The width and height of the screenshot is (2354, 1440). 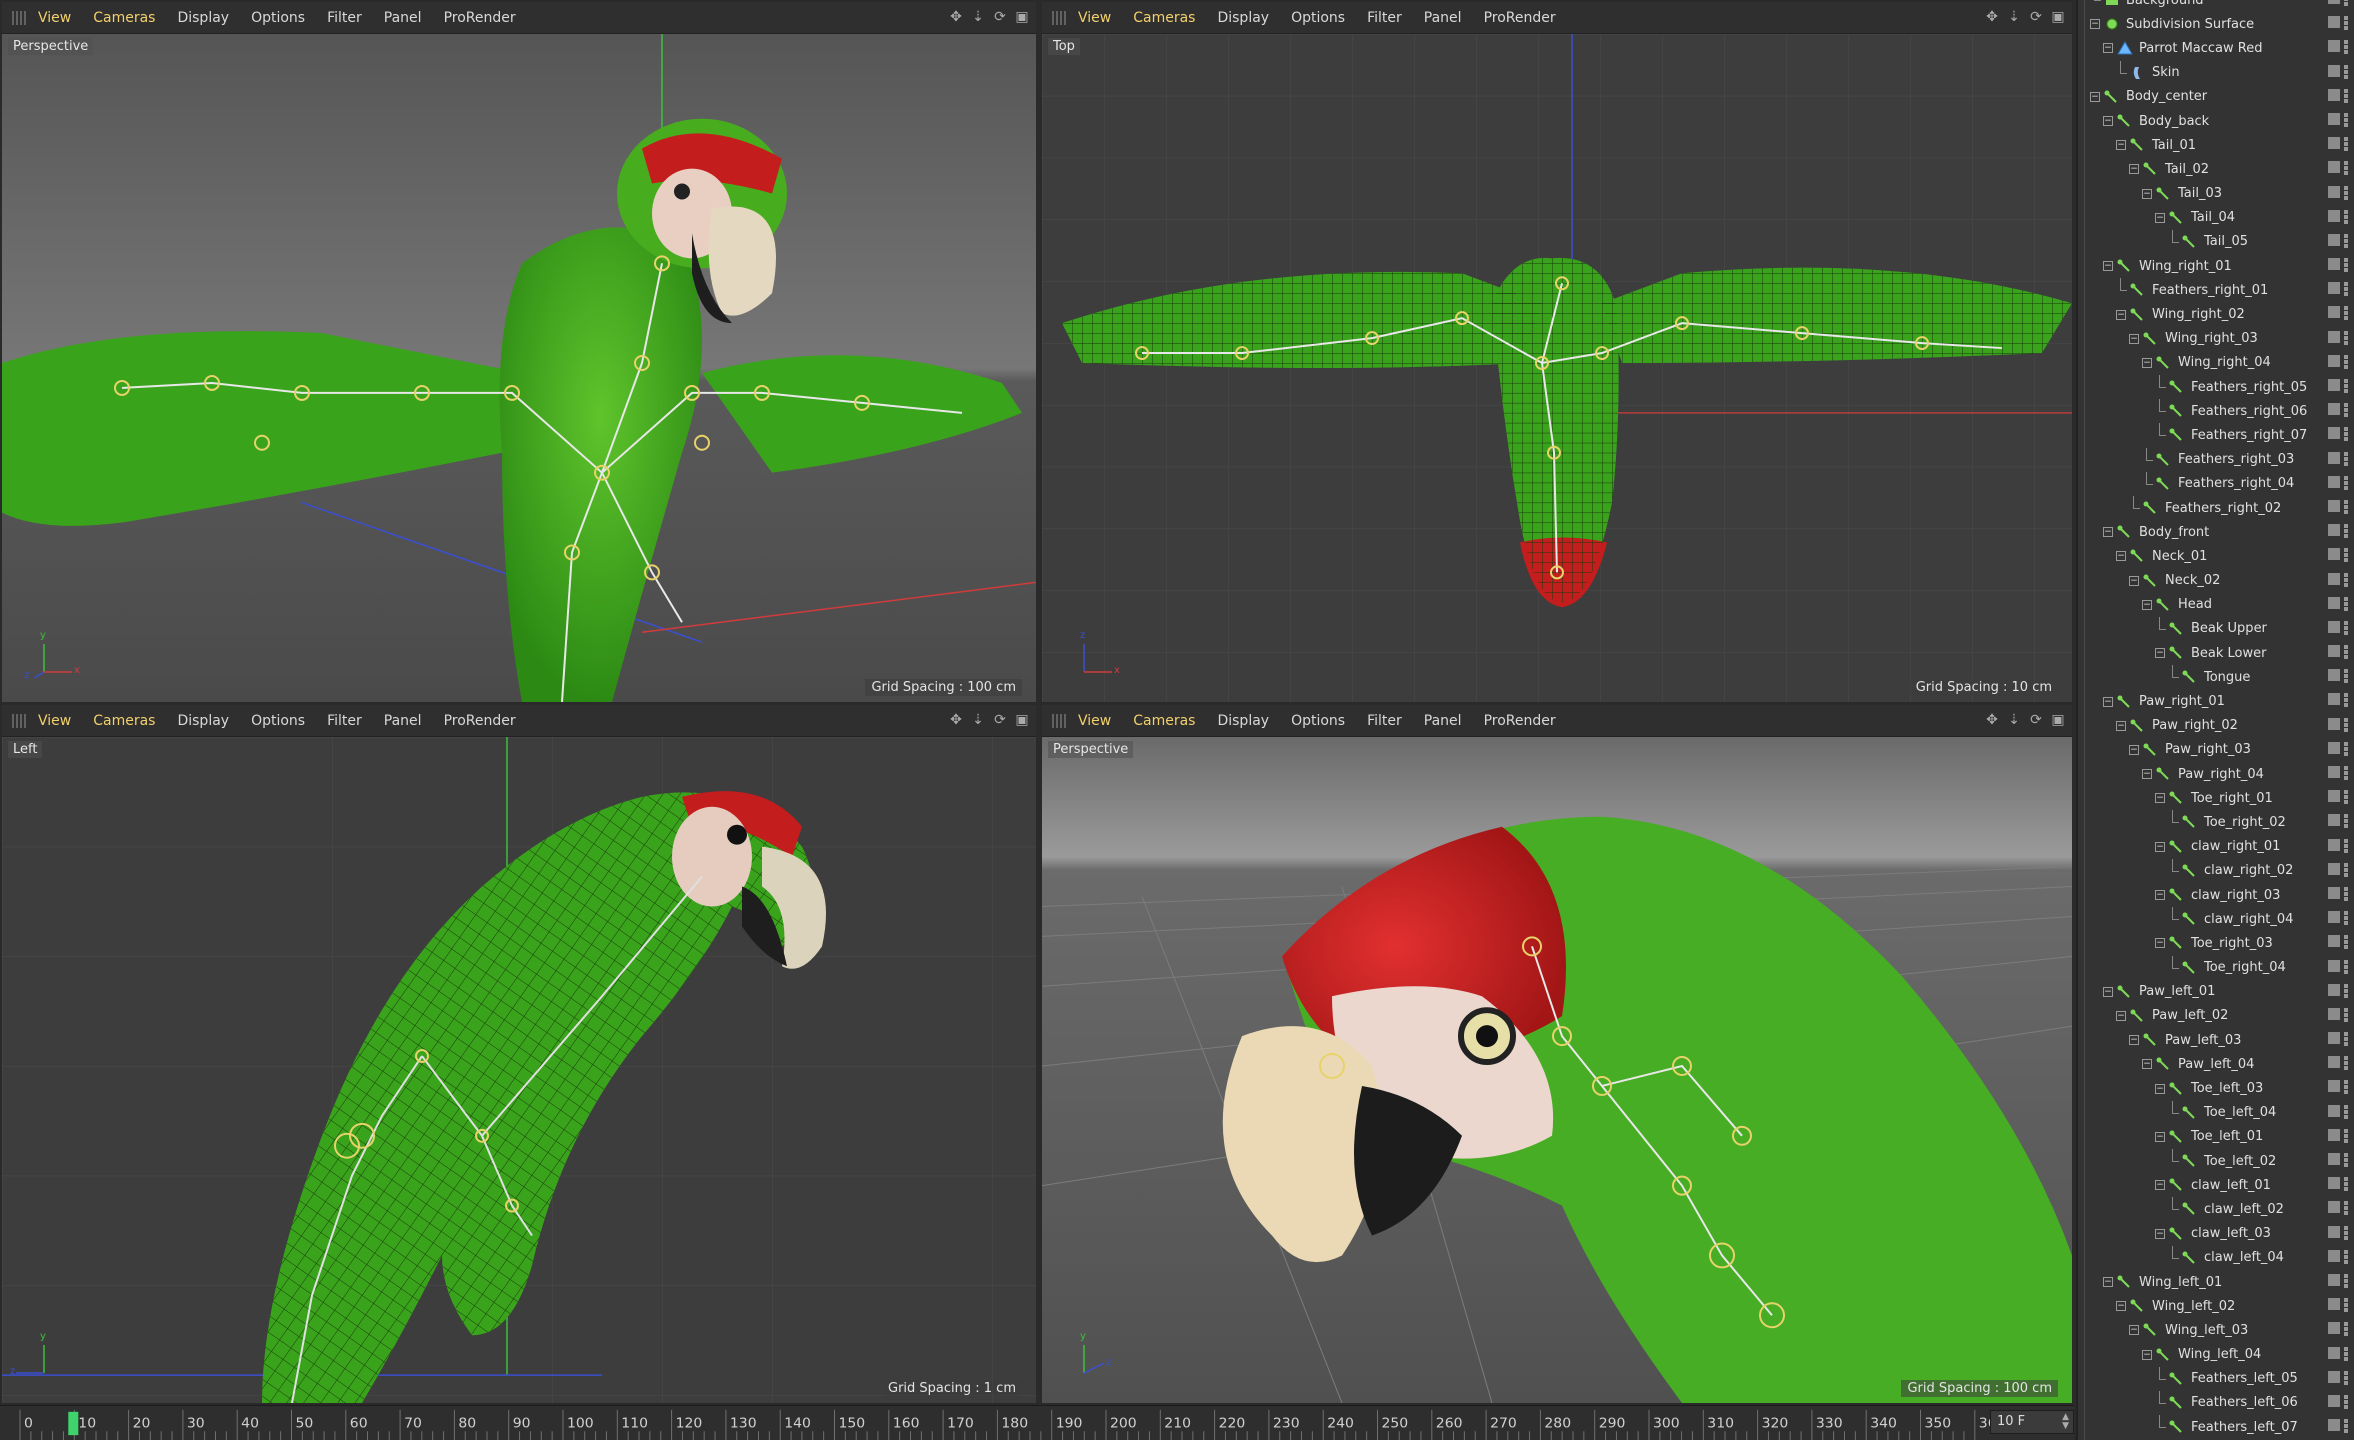 What do you see at coordinates (2222, 24) in the screenshot?
I see `object-row: − Subdivision Surface` at bounding box center [2222, 24].